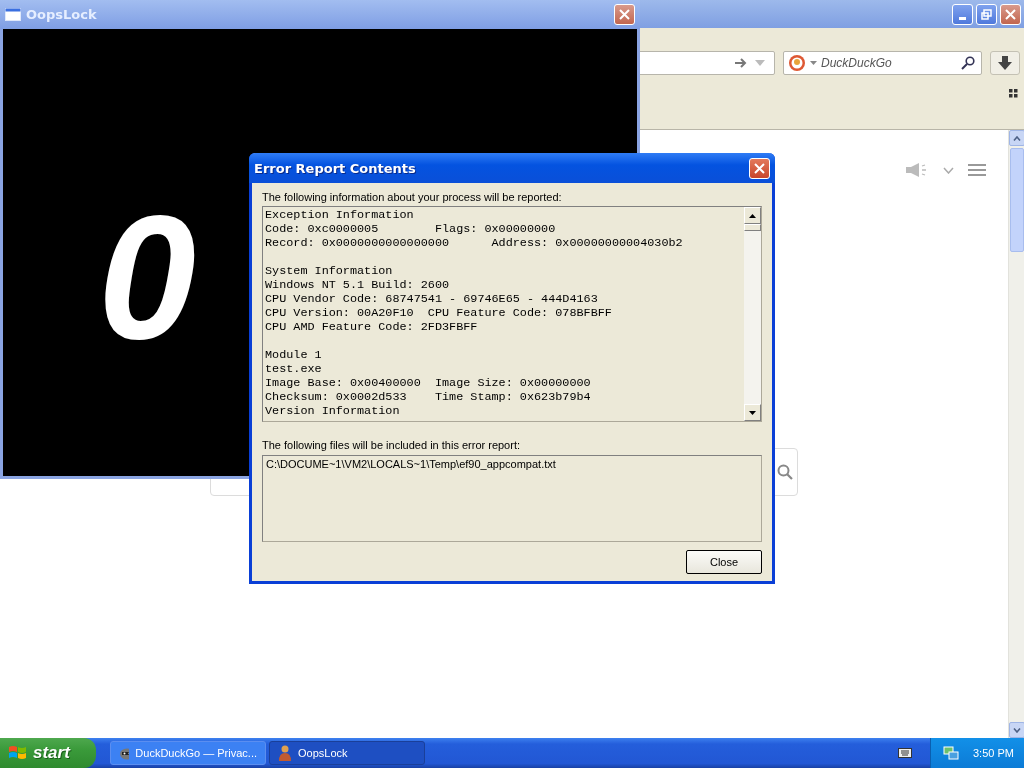 Image resolution: width=1024 pixels, height=768 pixels. Describe the element at coordinates (428, 383) in the screenshot. I see `report-line: Image Base: 0x00400000 Image Size: 0x00000000` at that location.